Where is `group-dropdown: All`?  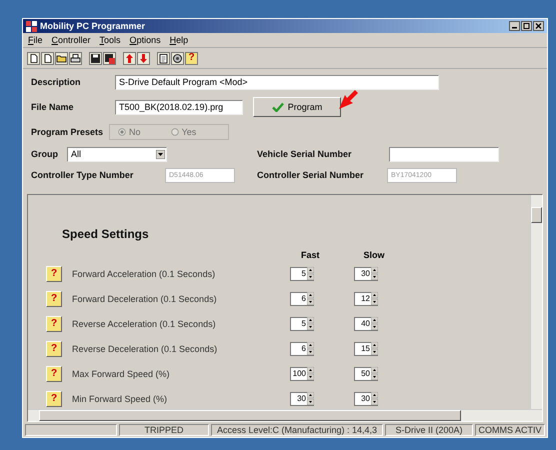
group-dropdown: All is located at coordinates (117, 154).